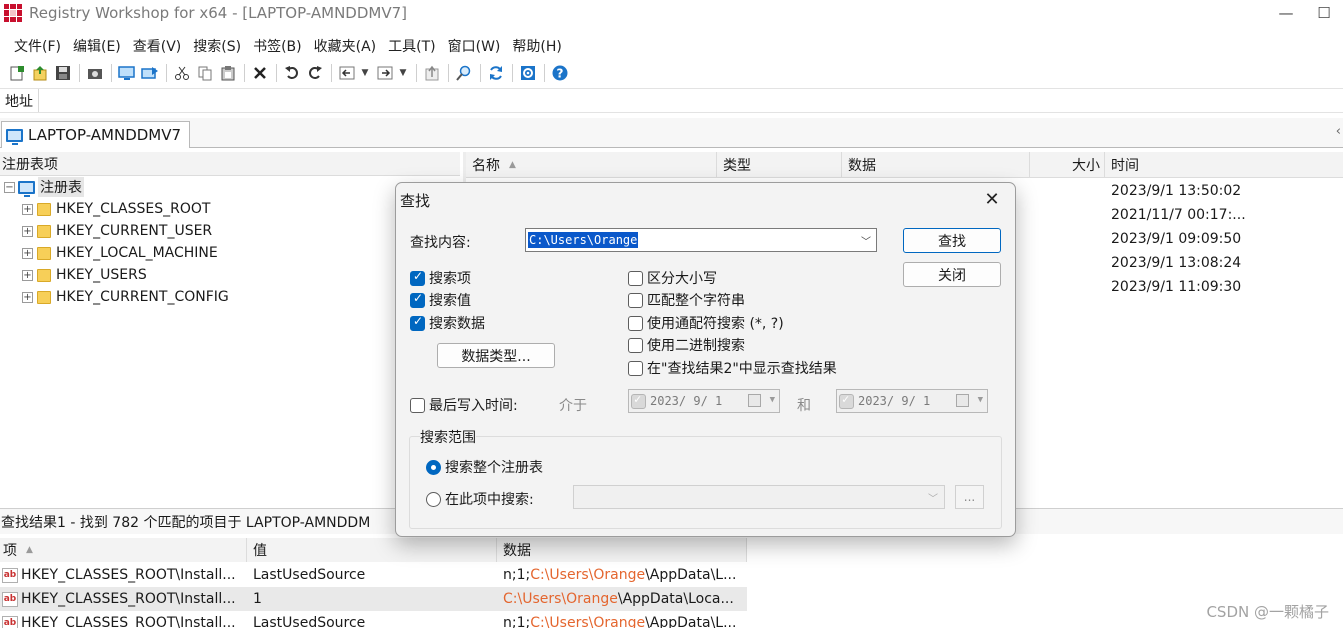 This screenshot has width=1343, height=628. I want to click on delete-icon, so click(260, 73).